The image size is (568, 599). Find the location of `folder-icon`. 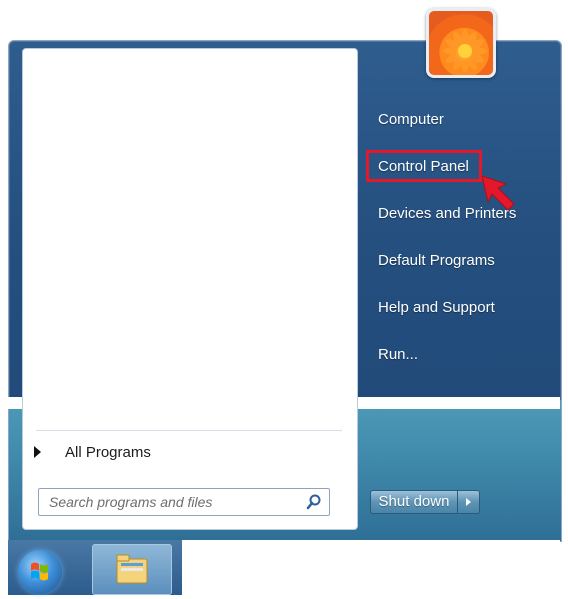

folder-icon is located at coordinates (132, 569).